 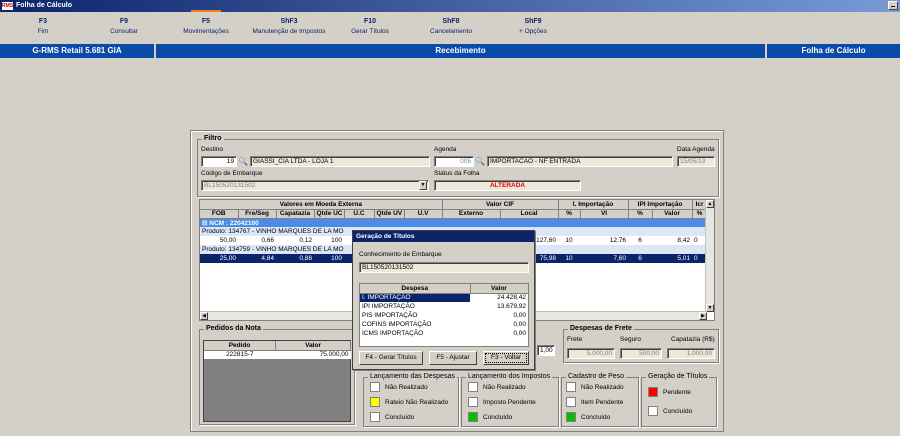 What do you see at coordinates (678, 376) in the screenshot?
I see `geracao-titulos-title: Geração de Títulos` at bounding box center [678, 376].